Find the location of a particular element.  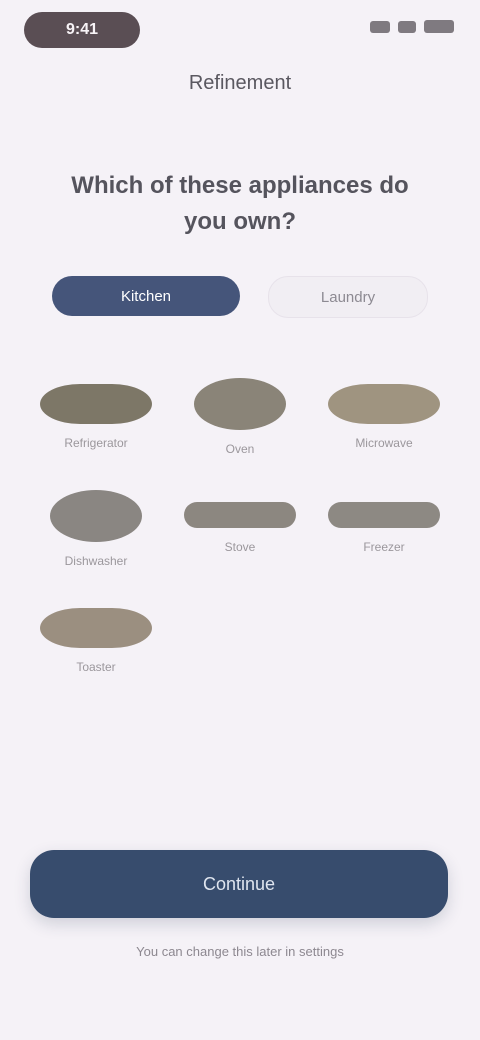

footer-note: You can change this later in settings is located at coordinates (240, 951).